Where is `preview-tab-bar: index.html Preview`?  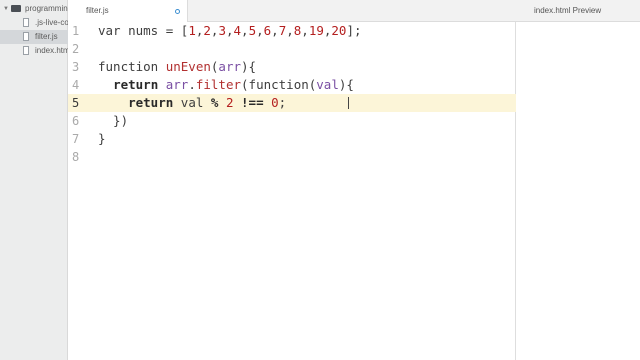 preview-tab-bar: index.html Preview is located at coordinates (578, 11).